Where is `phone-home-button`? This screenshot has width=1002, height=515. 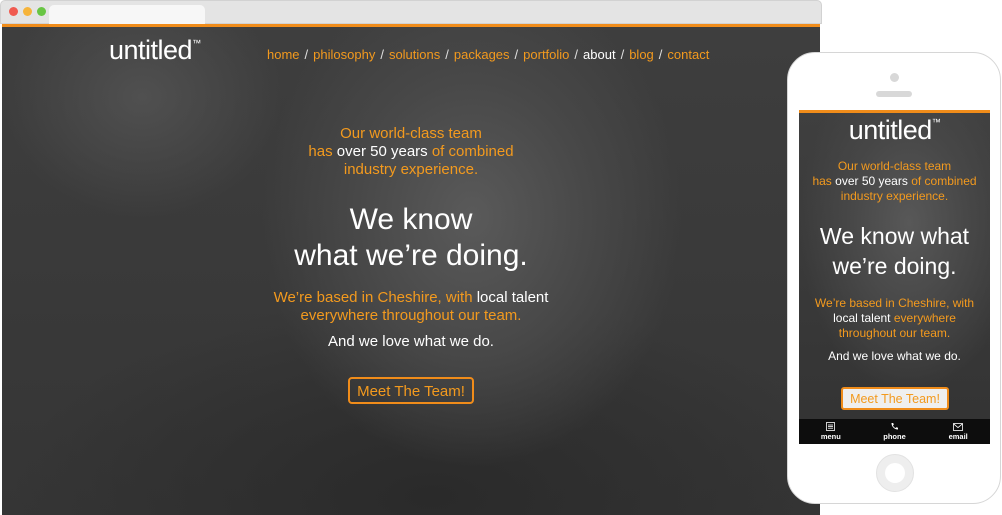 phone-home-button is located at coordinates (895, 473).